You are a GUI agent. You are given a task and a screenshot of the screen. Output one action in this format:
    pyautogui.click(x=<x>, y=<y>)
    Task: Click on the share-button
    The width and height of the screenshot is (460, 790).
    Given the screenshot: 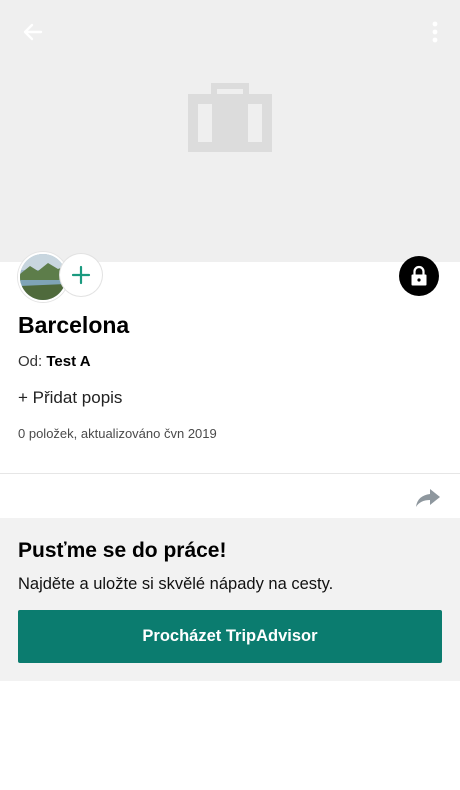 What is the action you would take?
    pyautogui.click(x=428, y=498)
    